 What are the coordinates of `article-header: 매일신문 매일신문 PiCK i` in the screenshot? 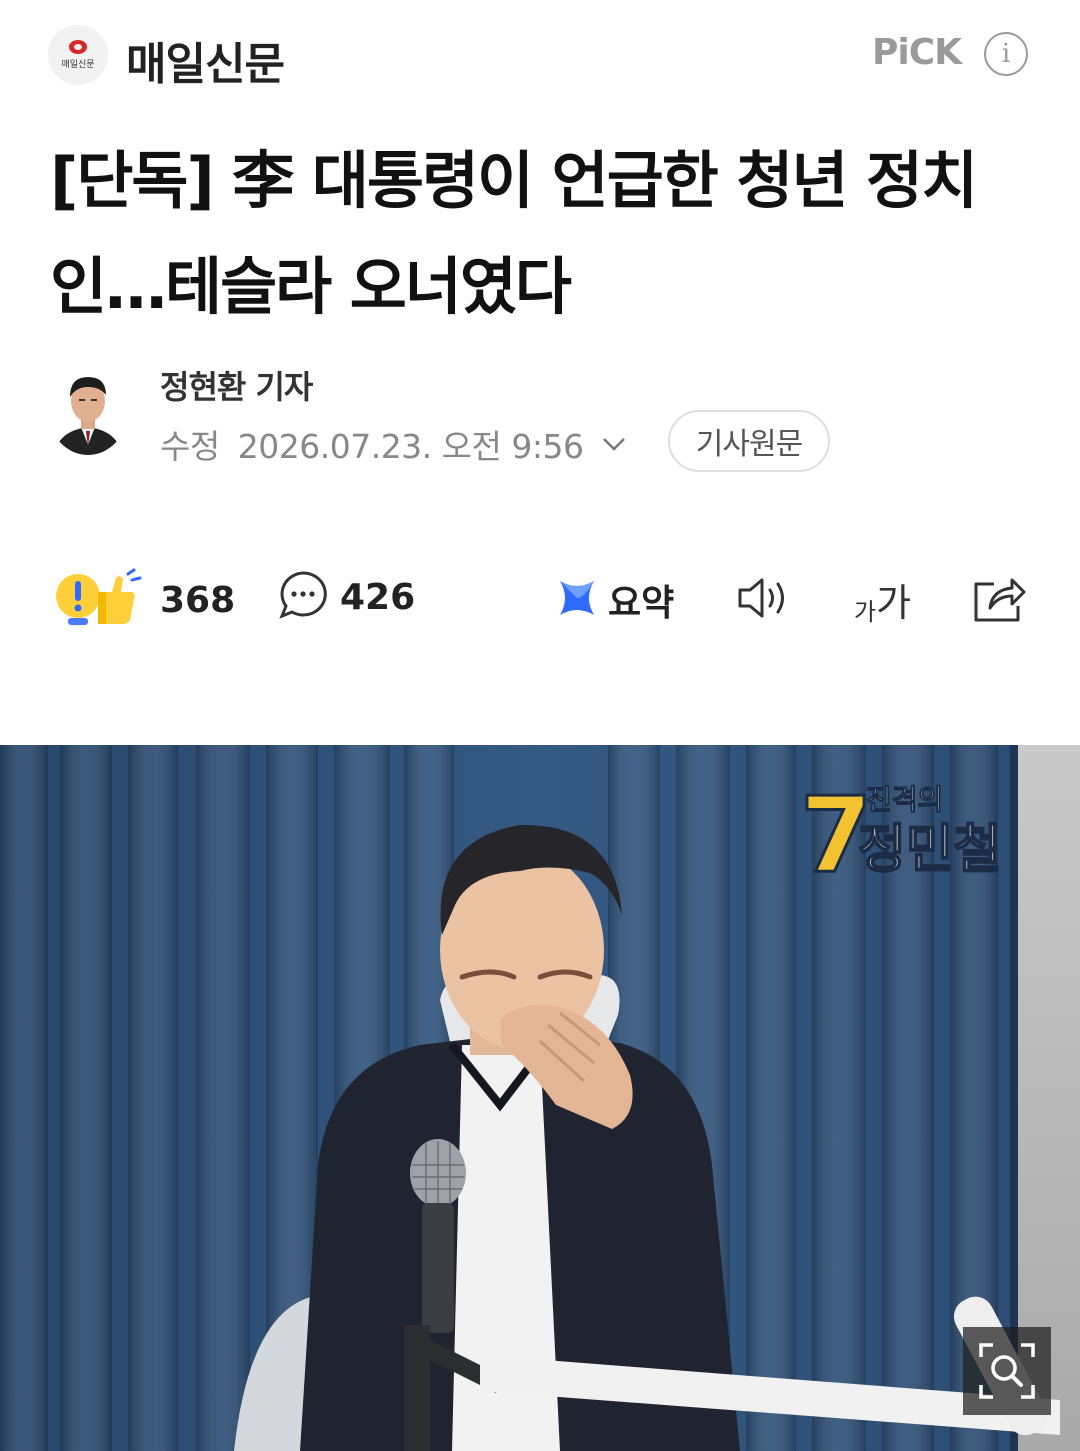 It's located at (540, 55).